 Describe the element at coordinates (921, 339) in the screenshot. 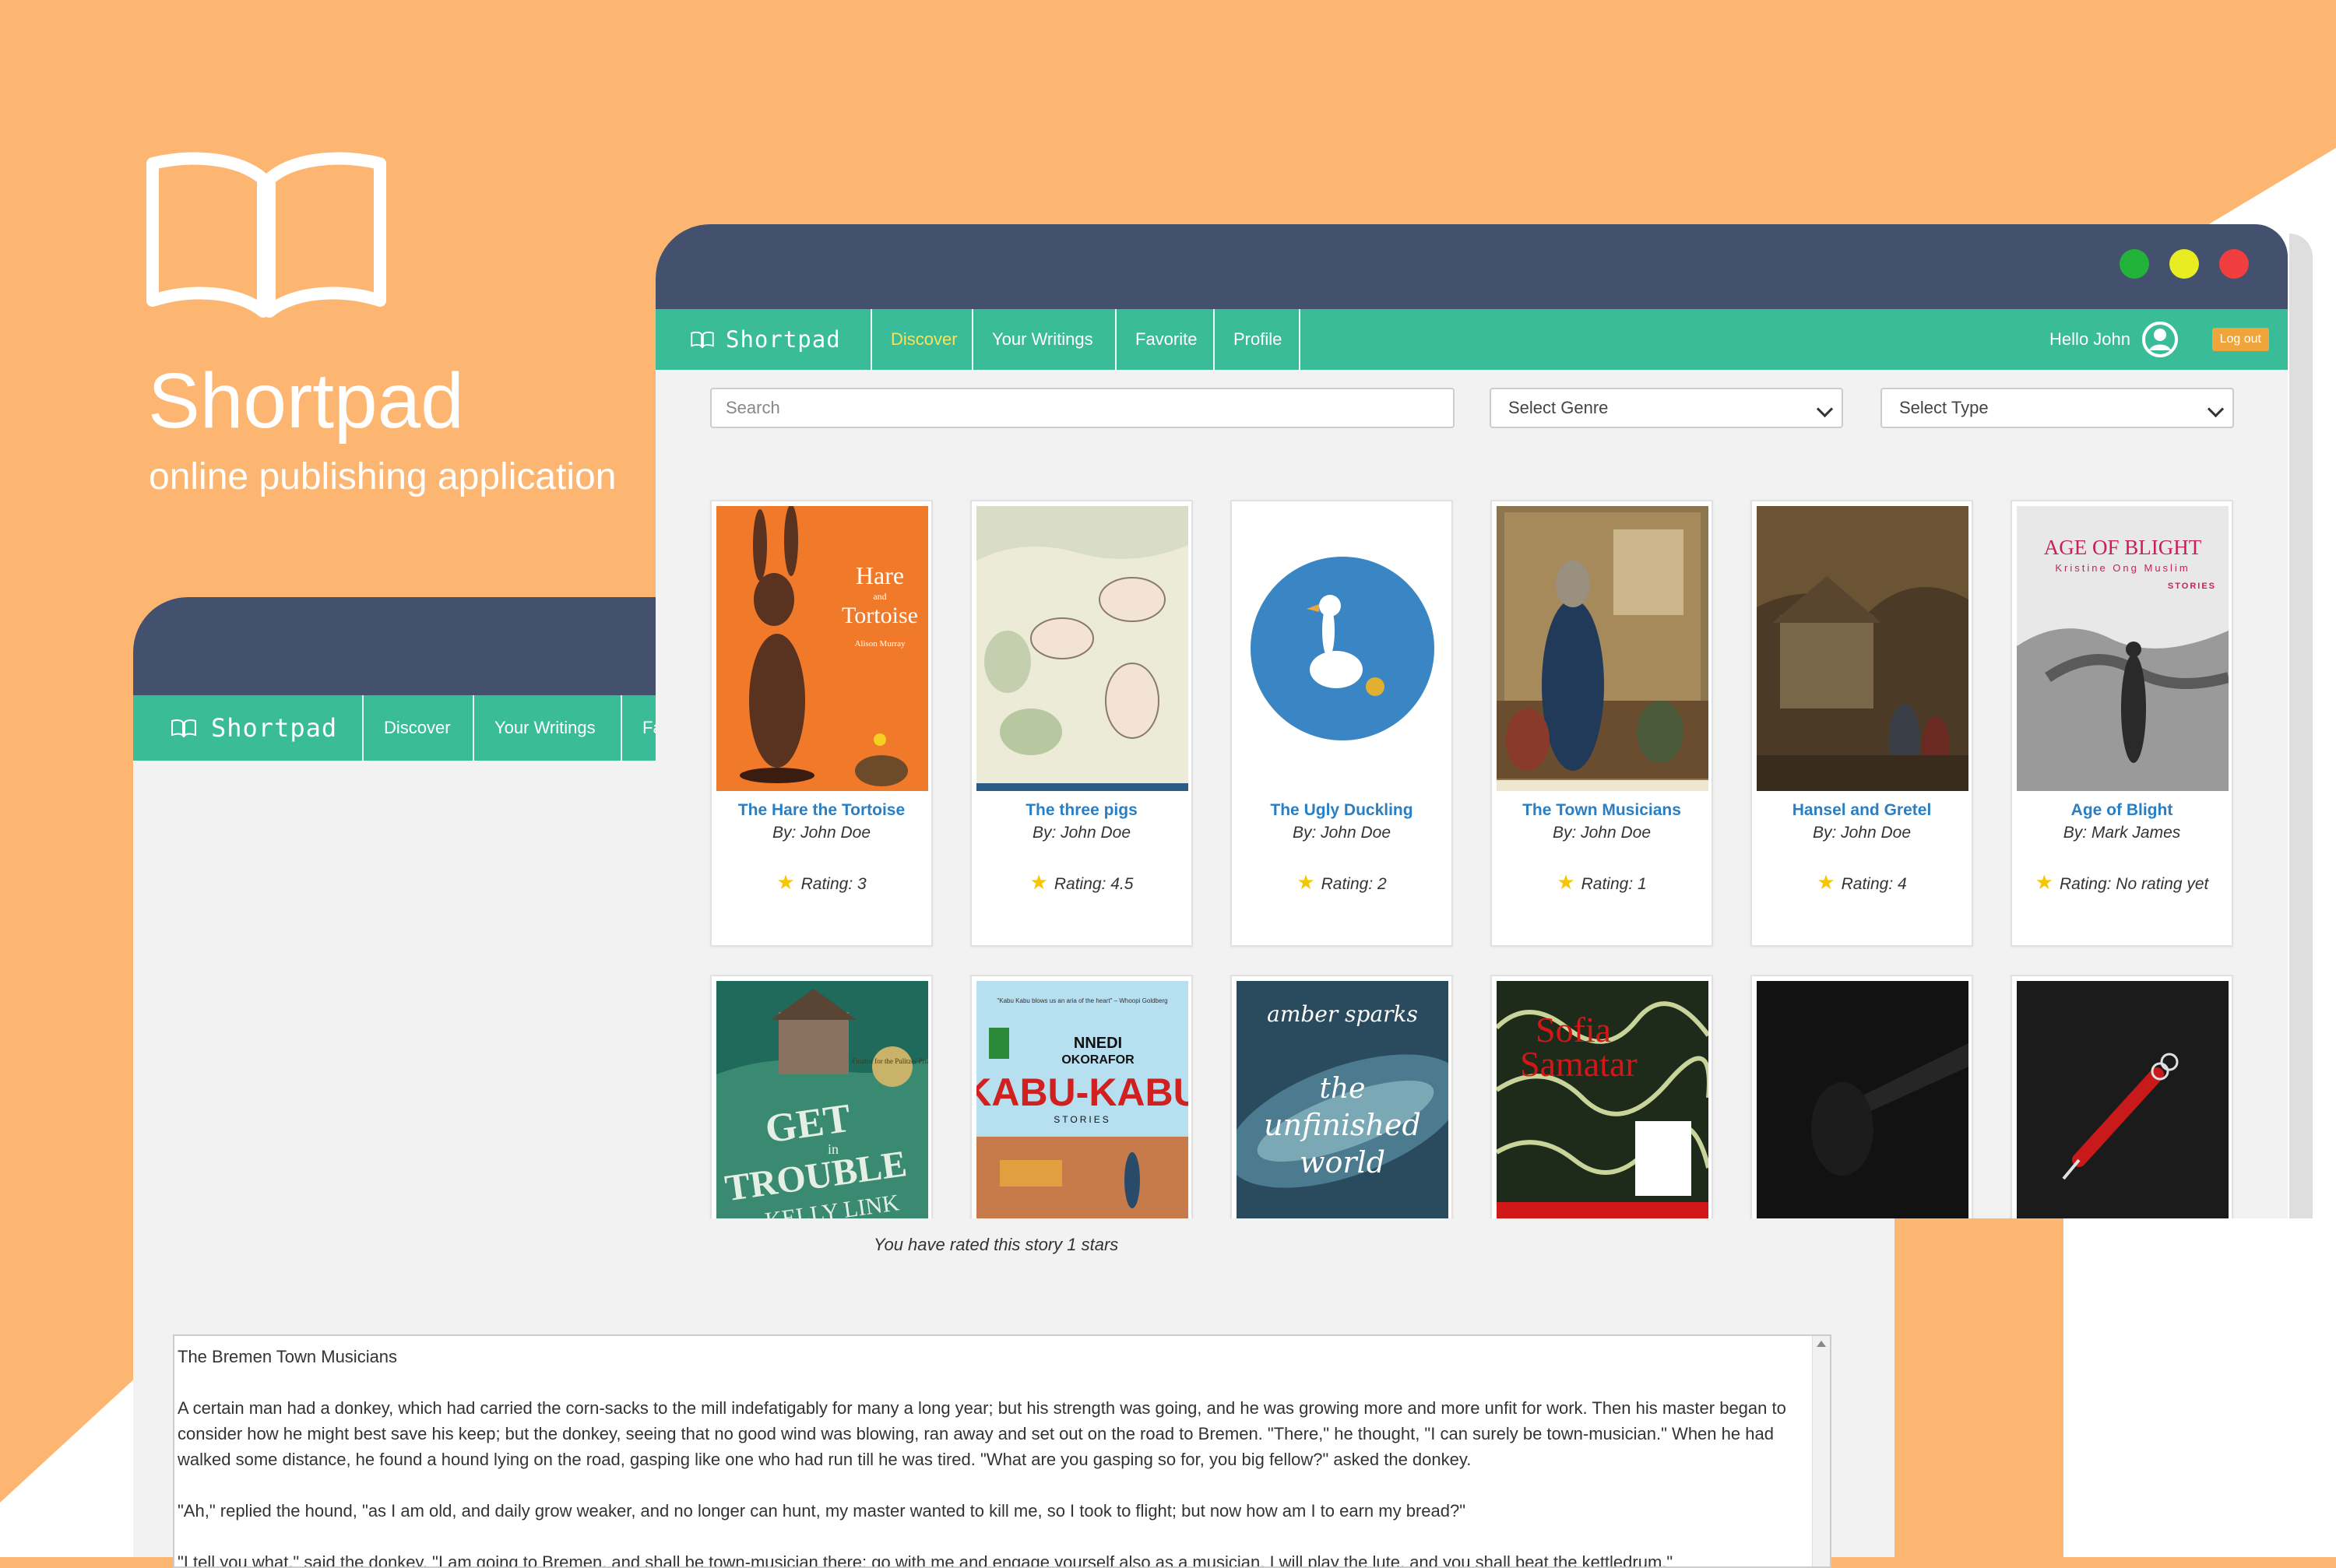

I see `nav-discover: Discover` at that location.